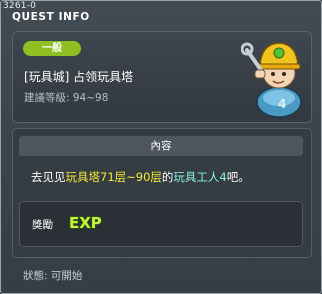 This screenshot has width=322, height=294. I want to click on exp-icon-text: EXP, so click(85, 223).